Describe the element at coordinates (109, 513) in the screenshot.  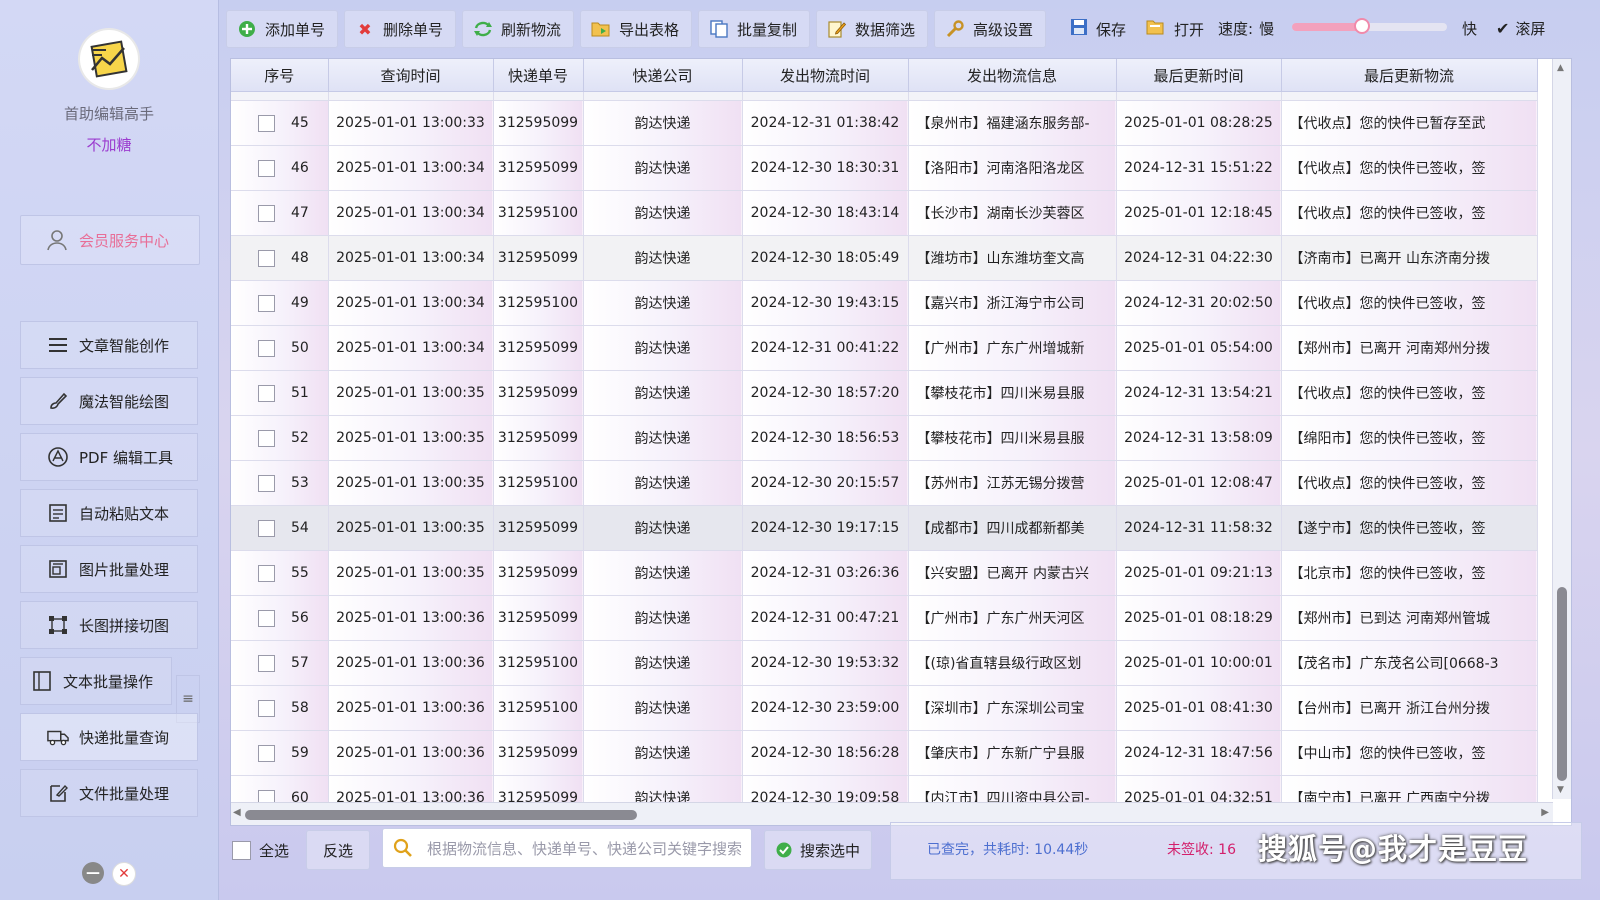
I see `nav-auto-paste: 自动粘贴文本` at that location.